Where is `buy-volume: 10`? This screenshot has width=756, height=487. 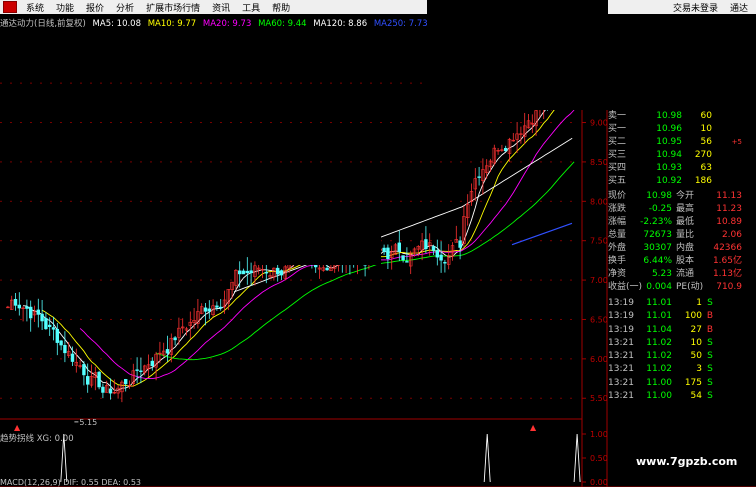
buy-volume: 10 is located at coordinates (706, 129).